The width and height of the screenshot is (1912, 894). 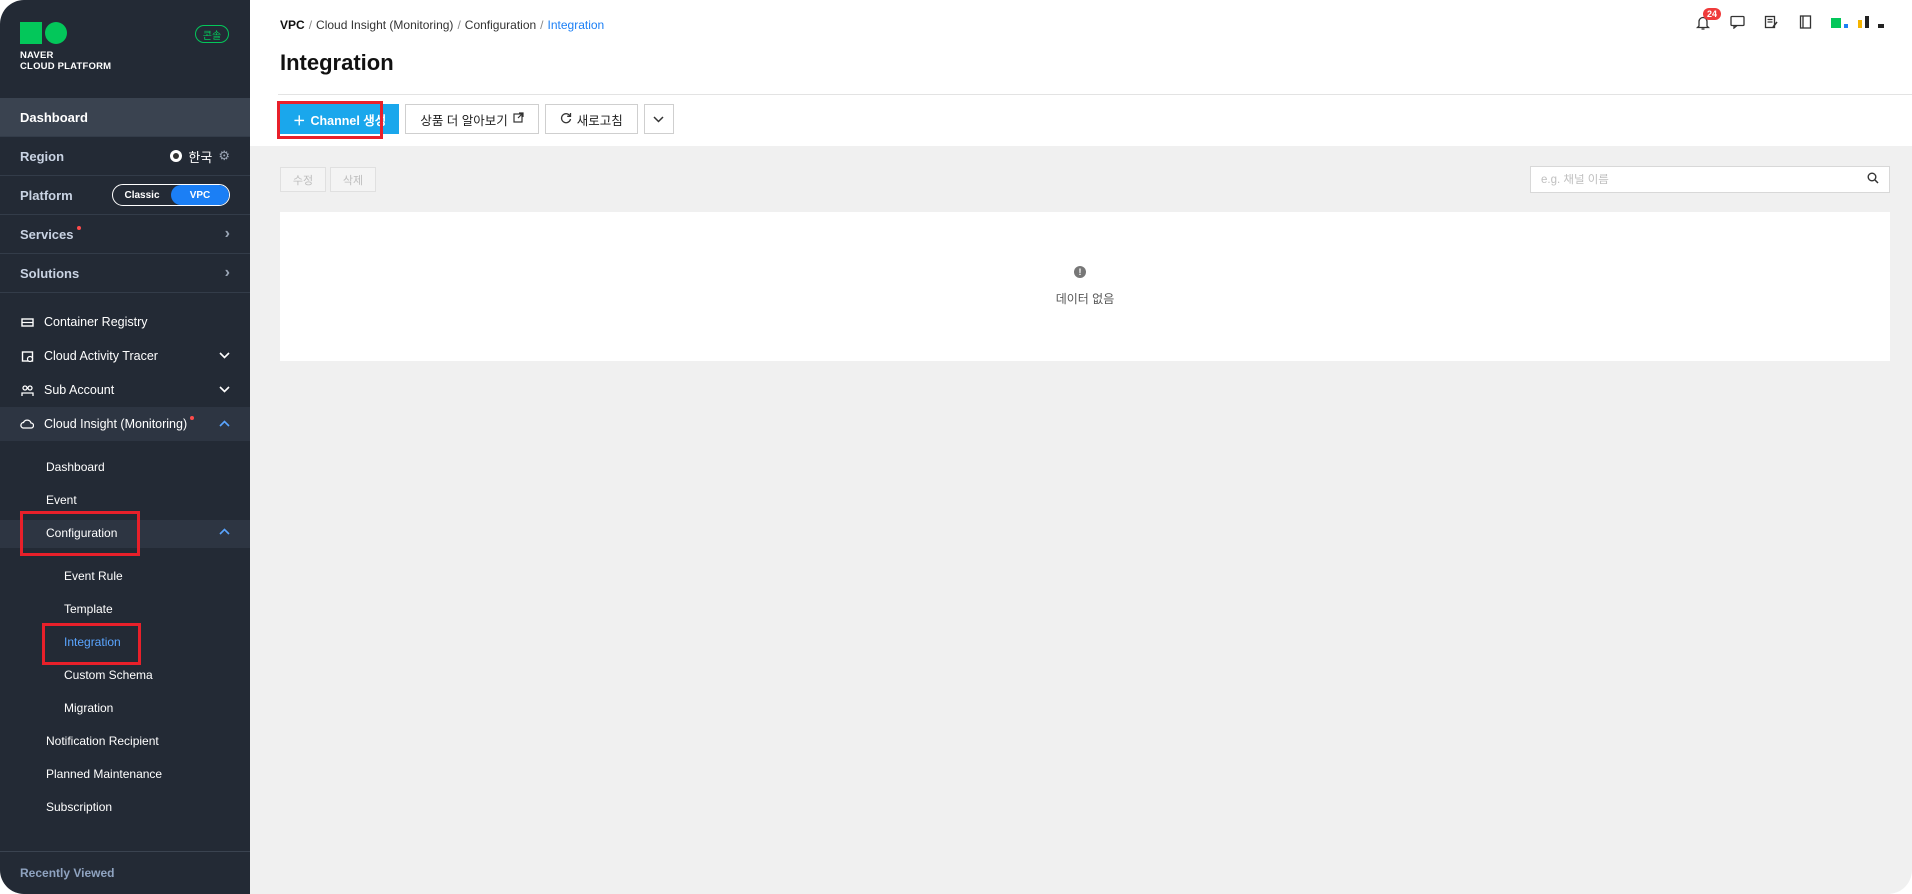 I want to click on header-icons: 24, so click(x=1789, y=19).